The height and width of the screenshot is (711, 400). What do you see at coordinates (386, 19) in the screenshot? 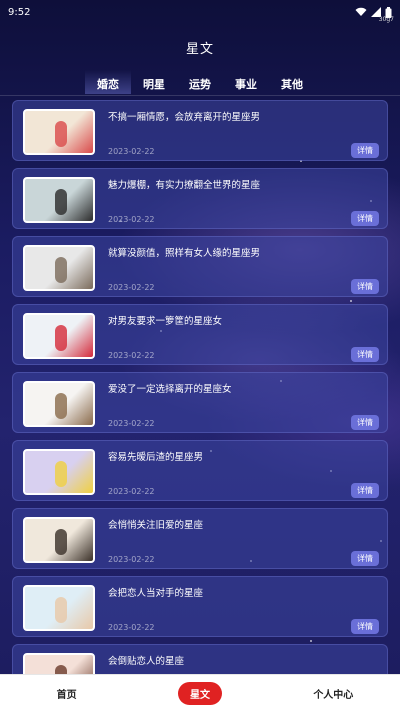
I see `network-speed: 30g7` at bounding box center [386, 19].